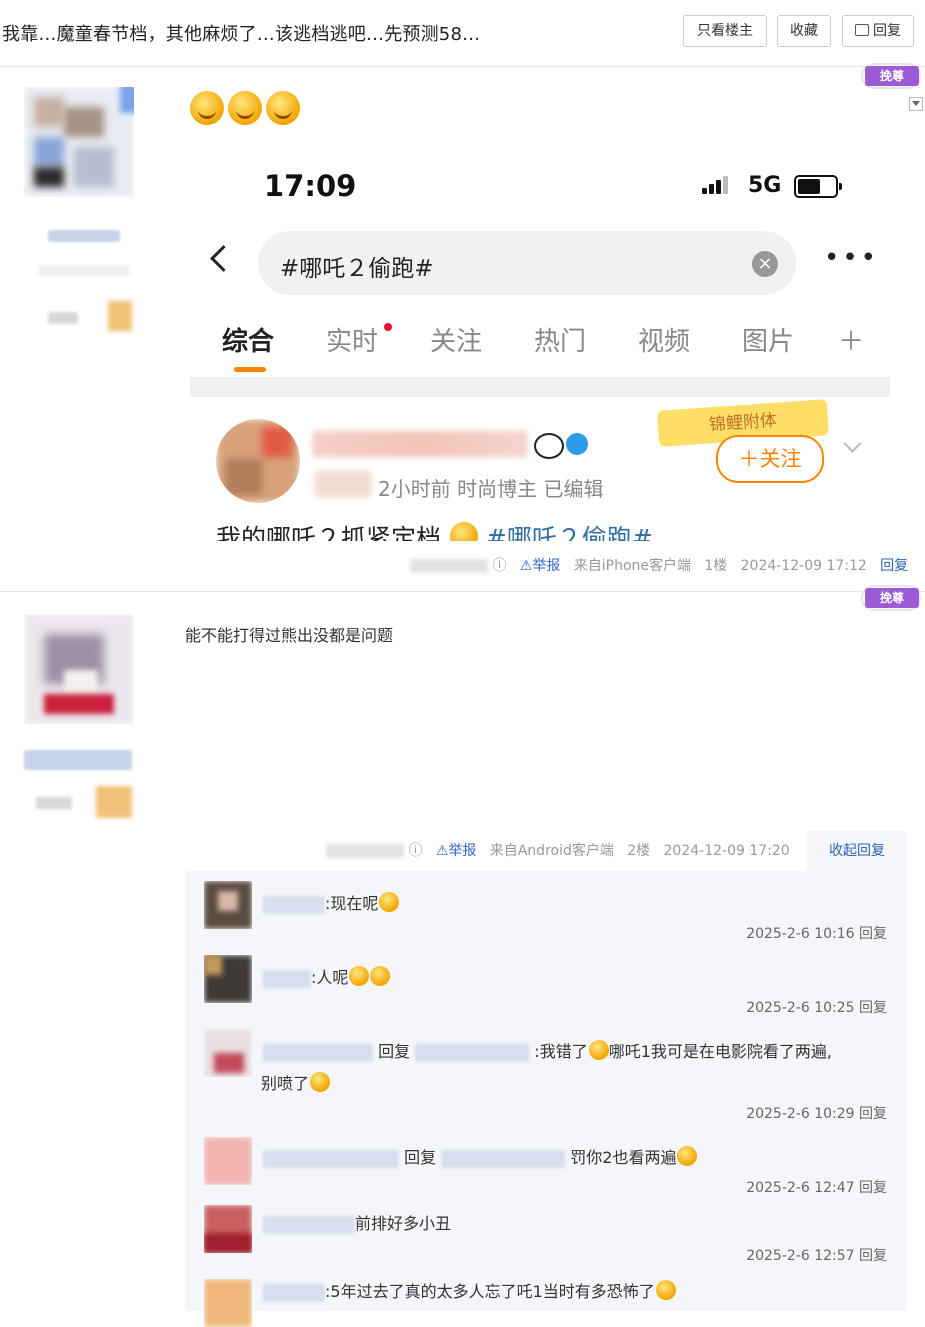 This screenshot has width=925, height=1327. Describe the element at coordinates (916, 104) in the screenshot. I see `post-menu-toggle` at that location.